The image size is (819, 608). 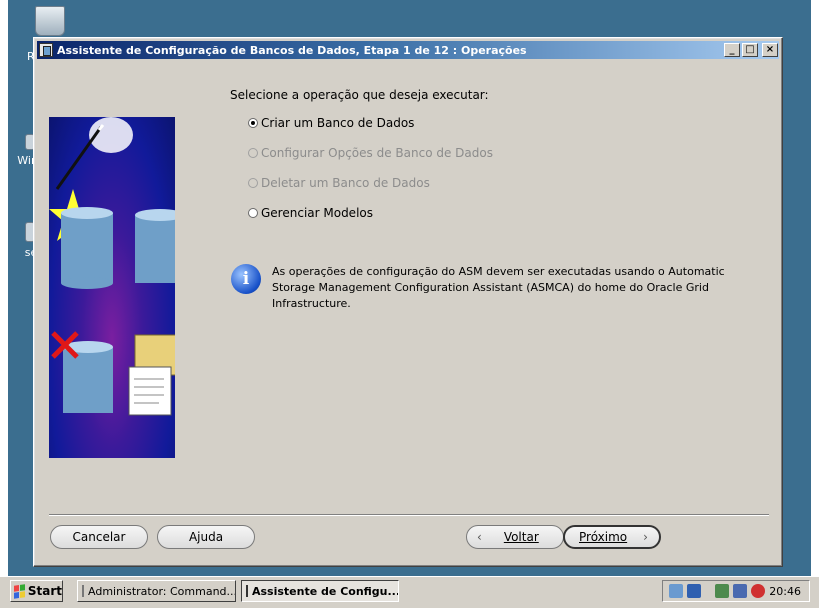 I want to click on start-label: Start, so click(x=44, y=591).